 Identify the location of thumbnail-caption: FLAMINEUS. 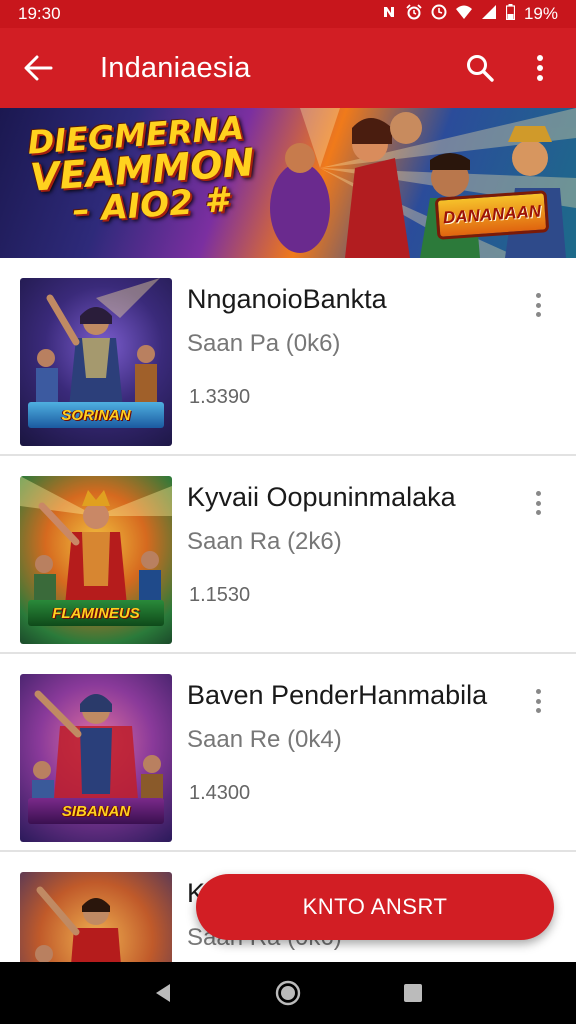
(96, 613).